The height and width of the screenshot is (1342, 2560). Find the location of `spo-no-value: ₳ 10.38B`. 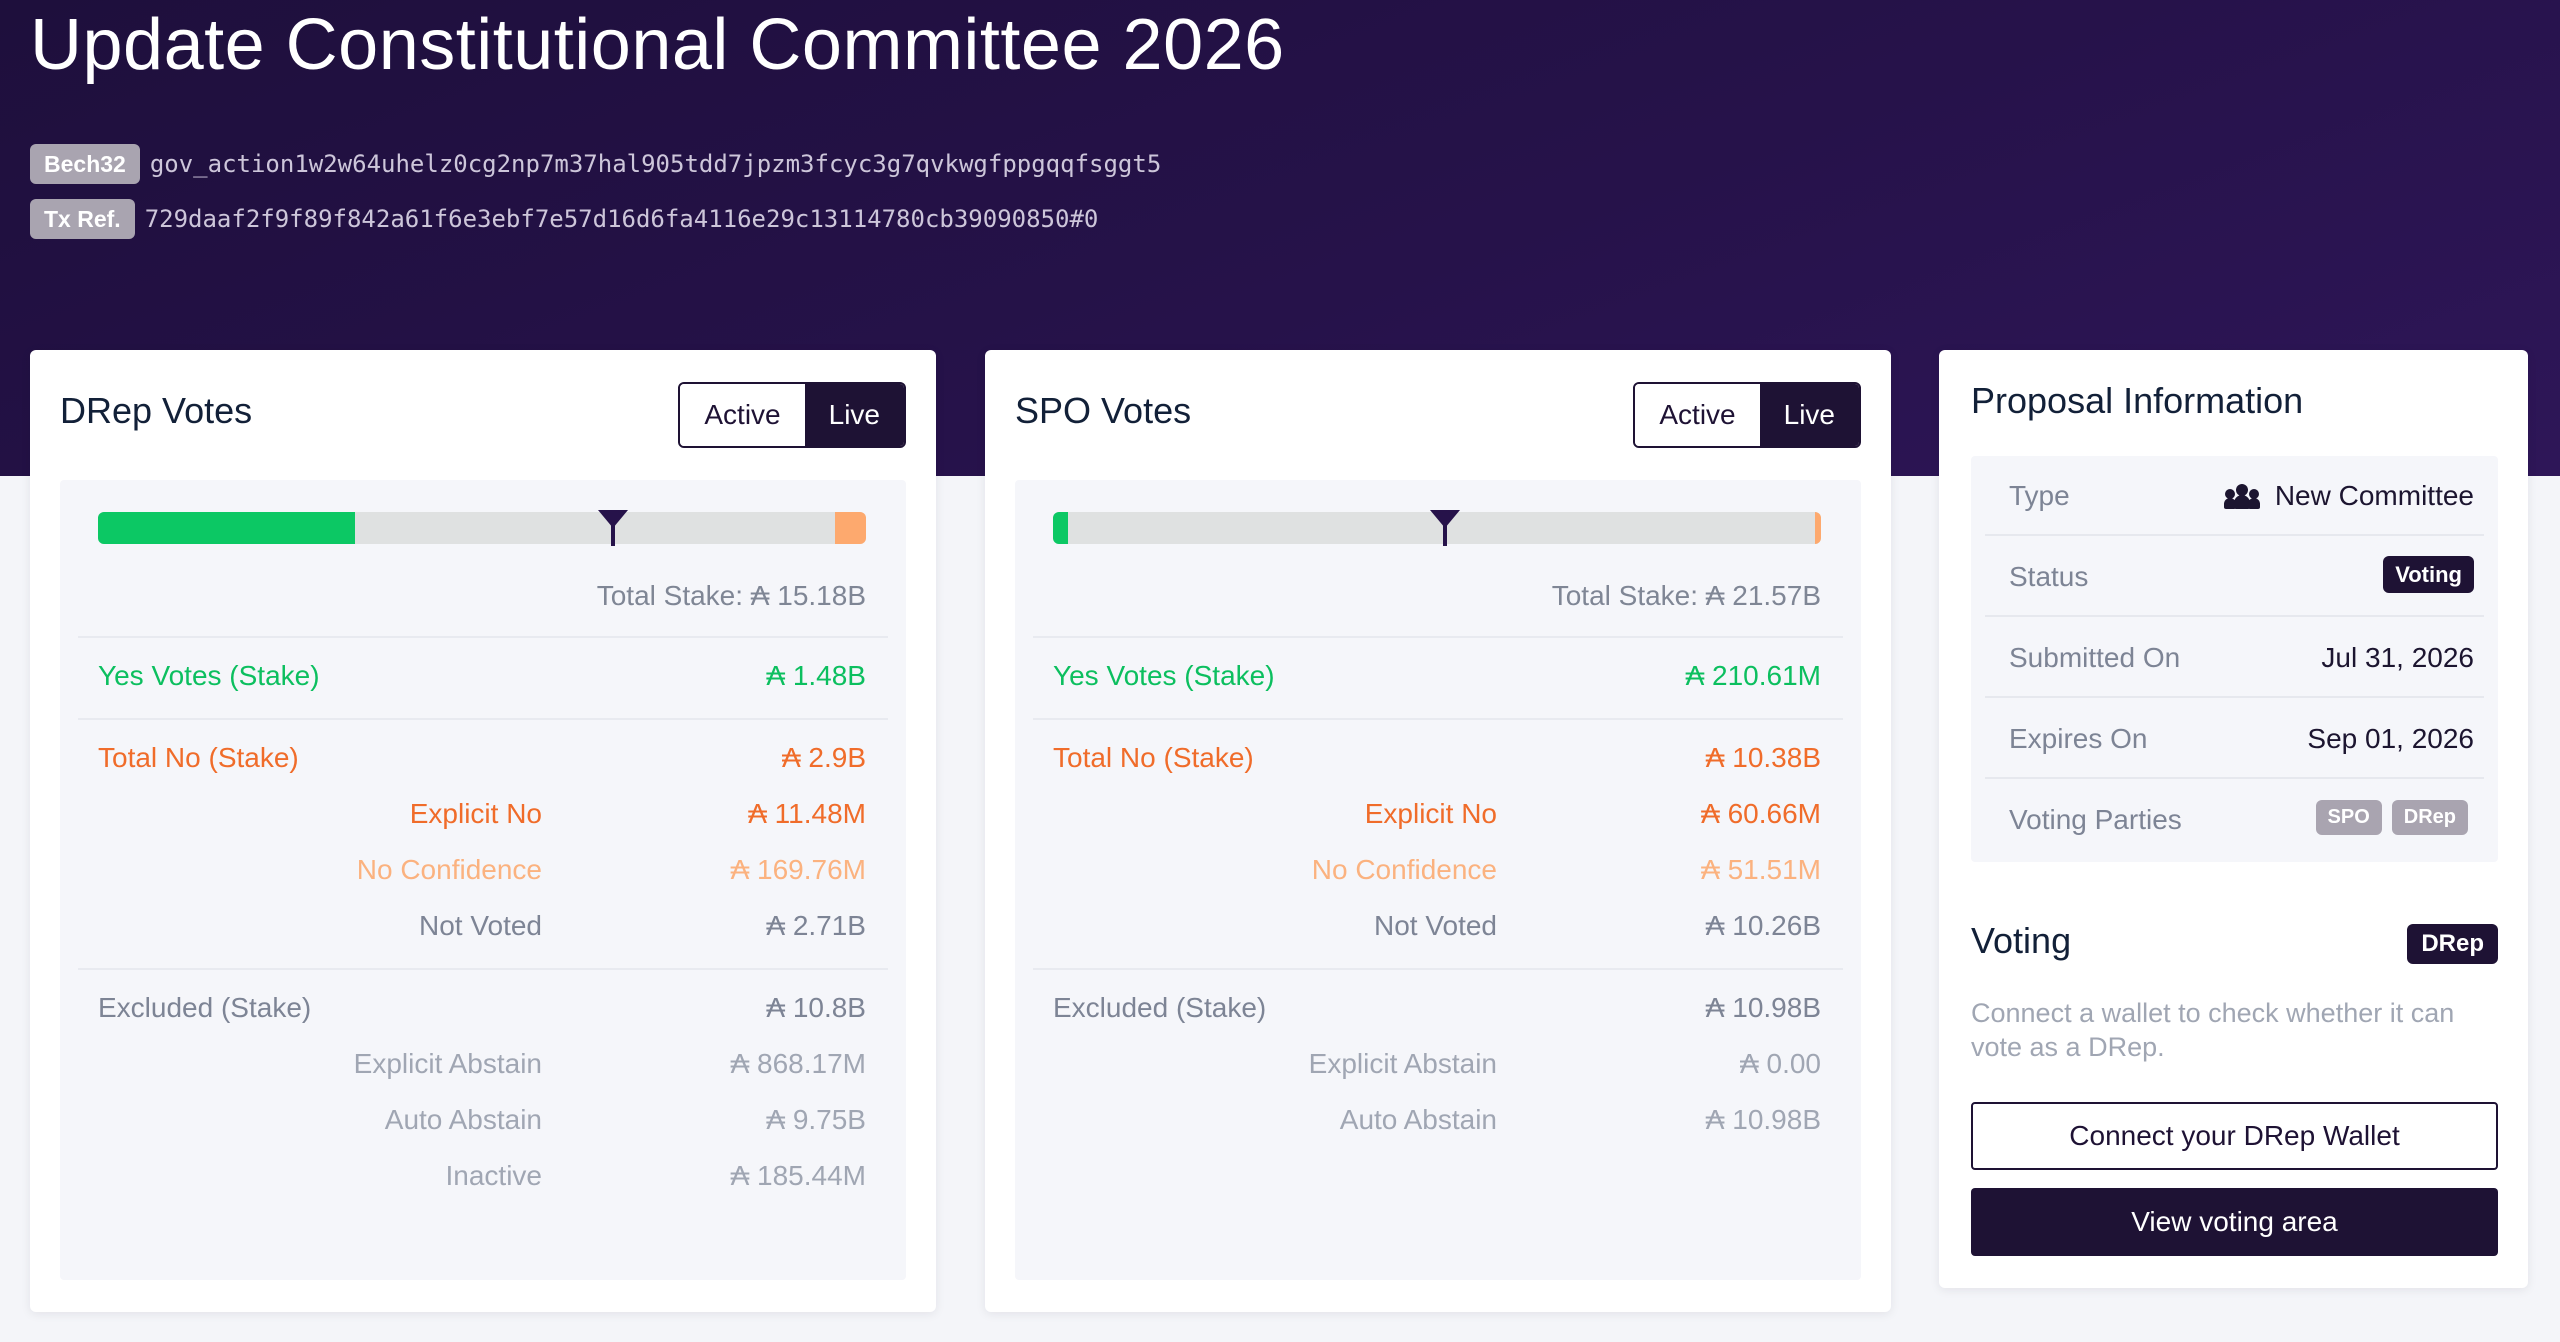

spo-no-value: ₳ 10.38B is located at coordinates (1763, 757).